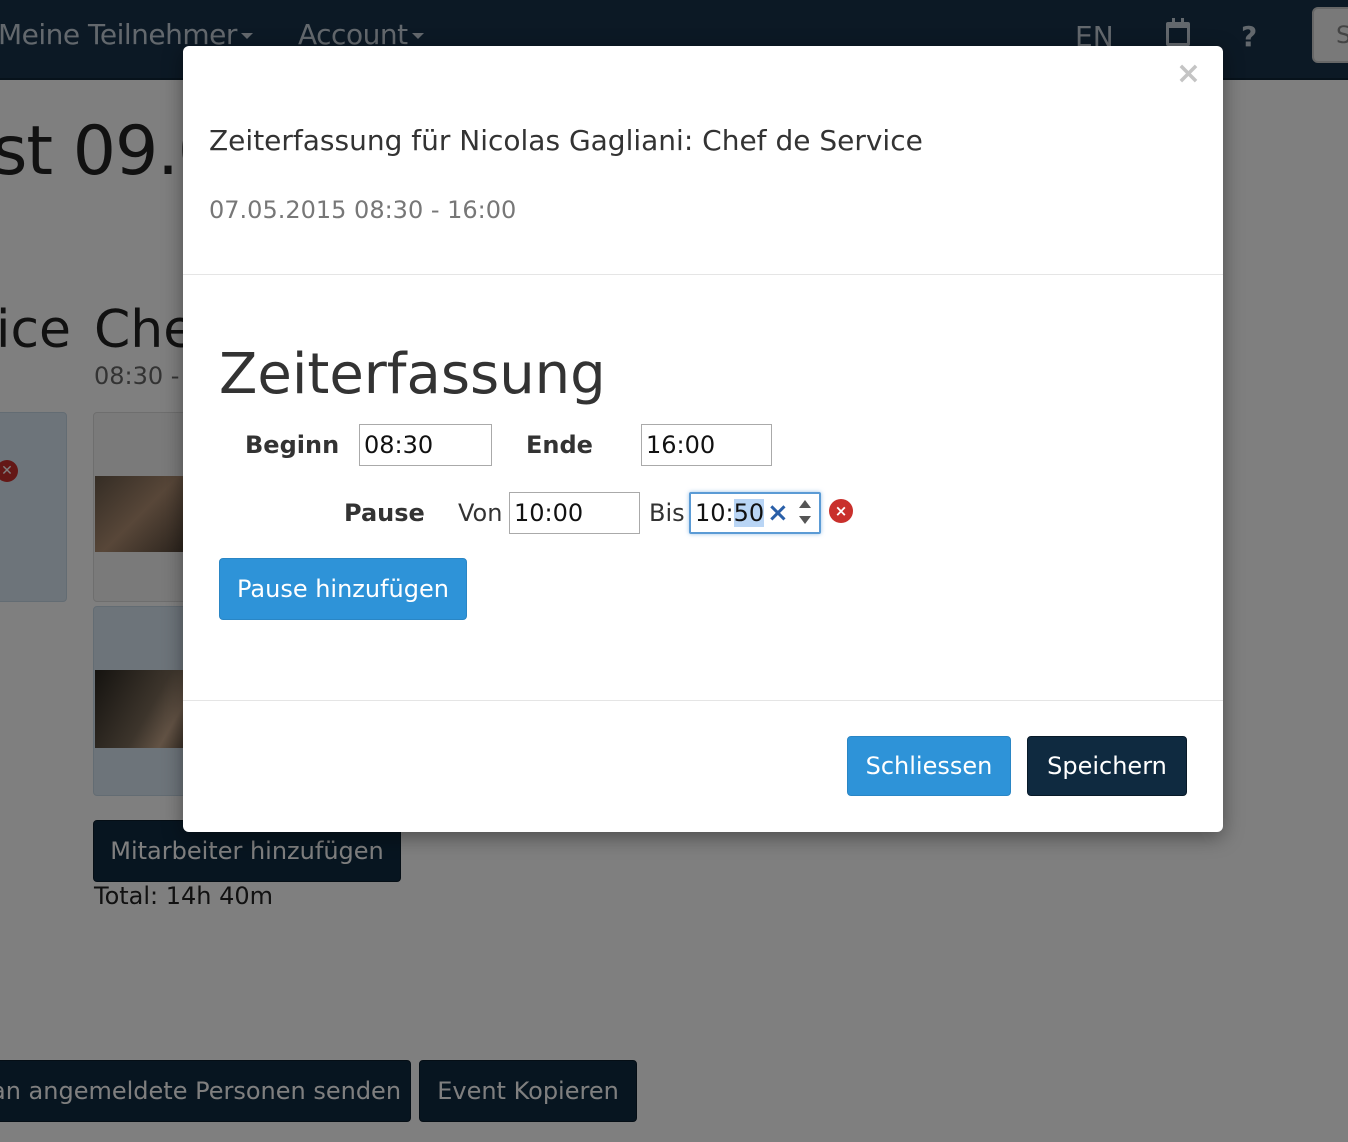 The height and width of the screenshot is (1142, 1348). I want to click on pause-to-minutes-selected: 50, so click(749, 513).